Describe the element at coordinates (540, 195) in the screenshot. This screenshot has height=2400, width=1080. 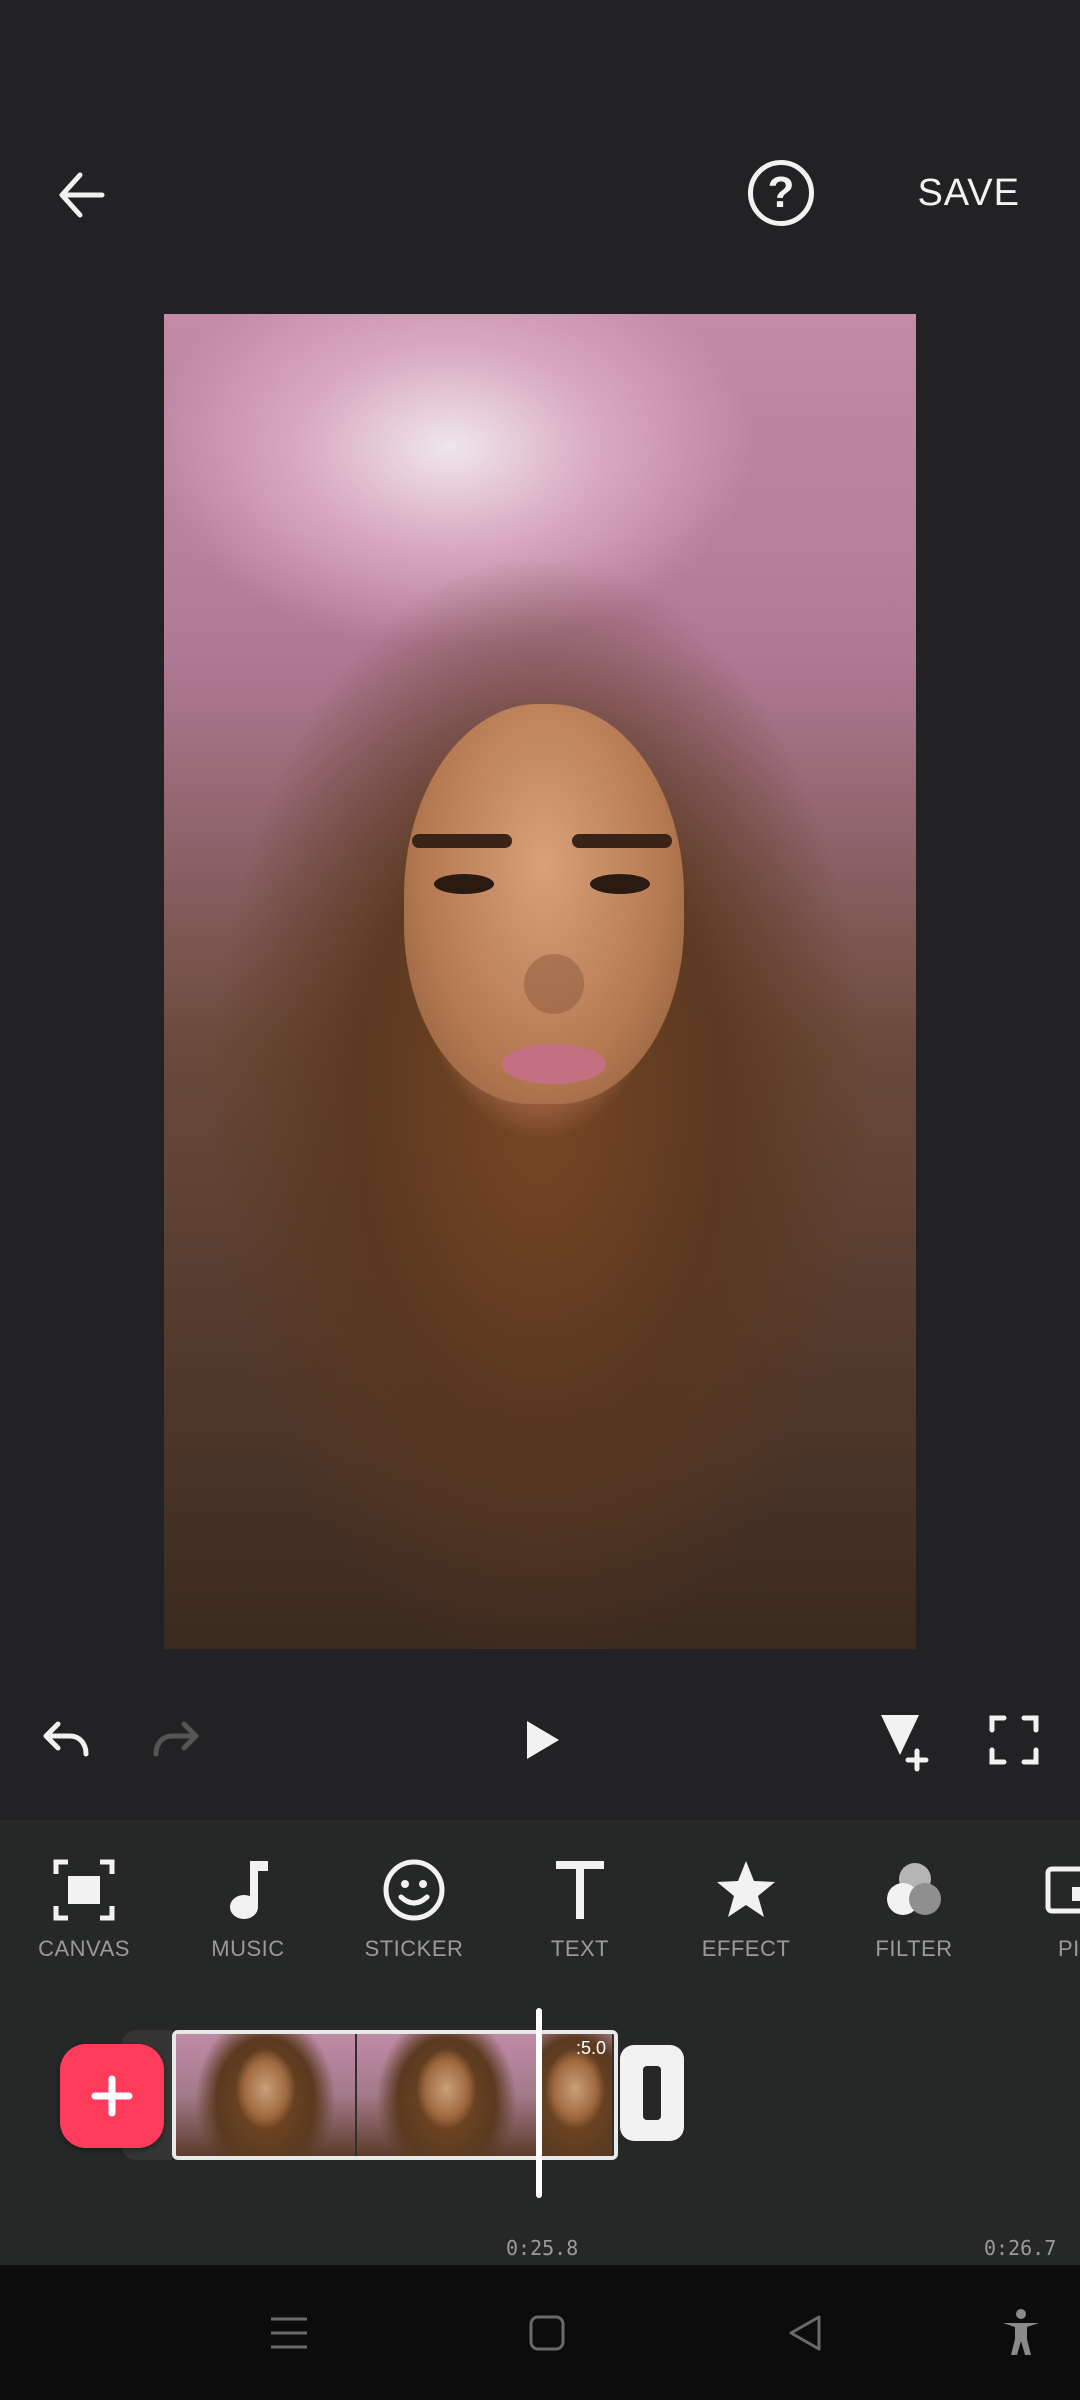
I see `top-bar: ? SAVE` at that location.